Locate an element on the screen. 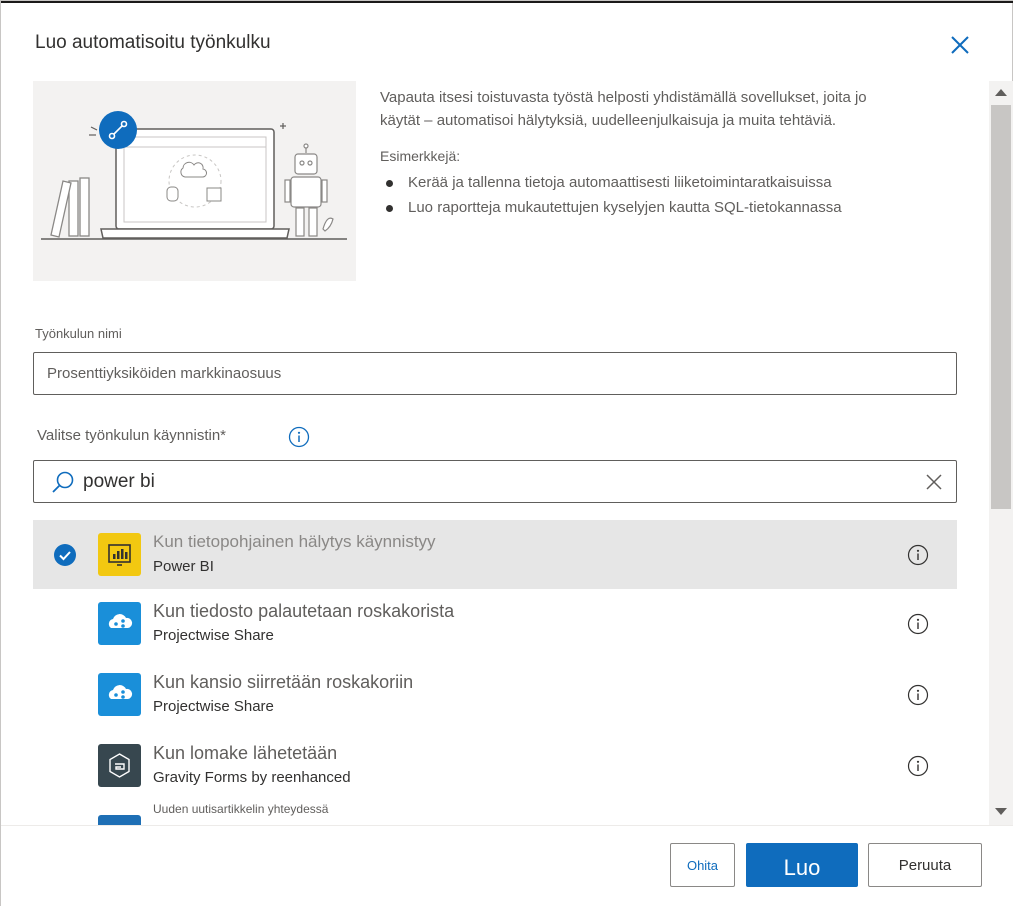 The height and width of the screenshot is (906, 1013). skip-button: Ohita is located at coordinates (702, 865).